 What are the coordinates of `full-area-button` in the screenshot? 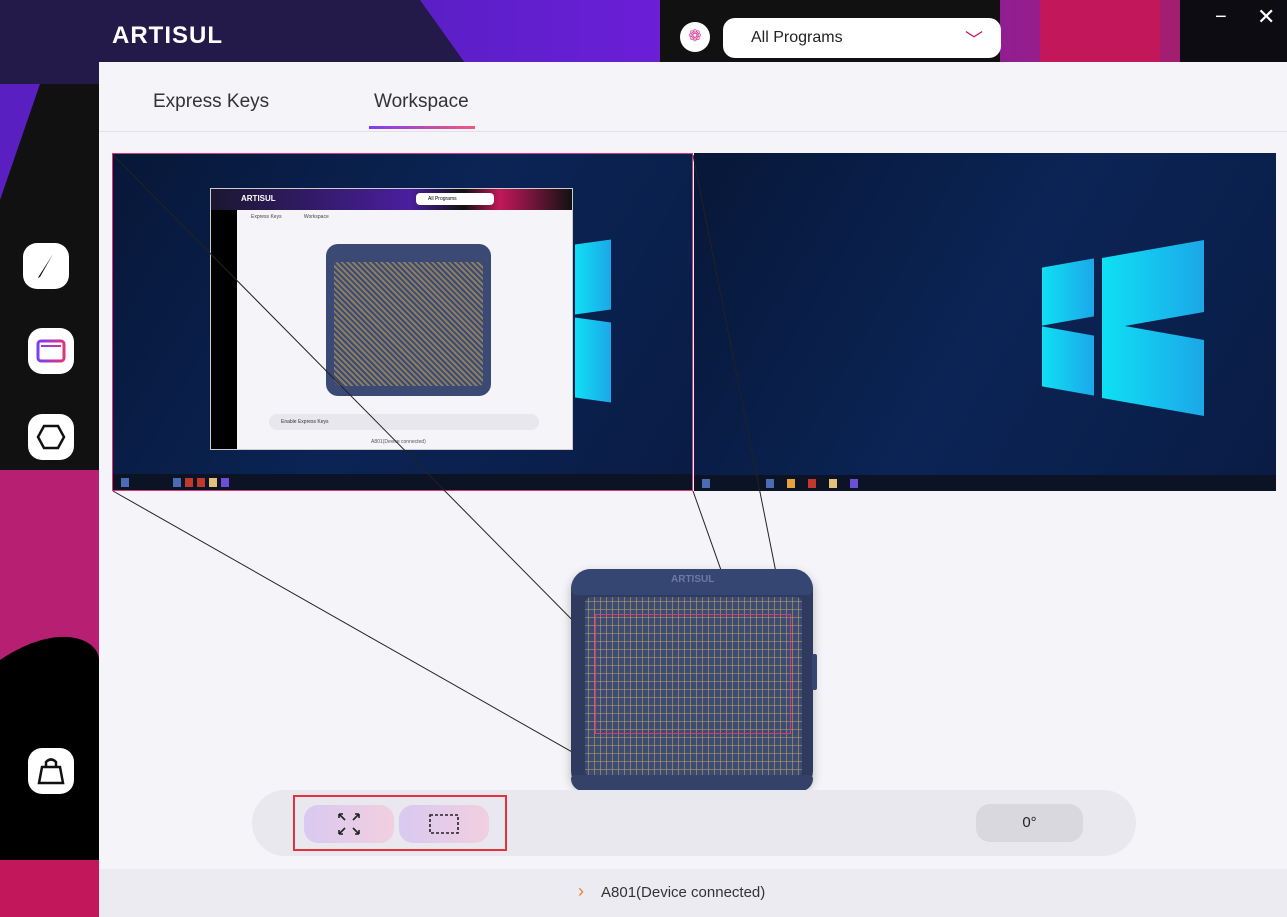 It's located at (349, 824).